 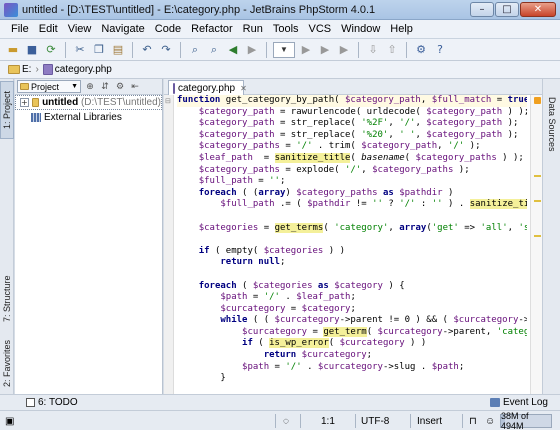 What do you see at coordinates (120, 87) in the screenshot?
I see `gear-icon: ⚙` at bounding box center [120, 87].